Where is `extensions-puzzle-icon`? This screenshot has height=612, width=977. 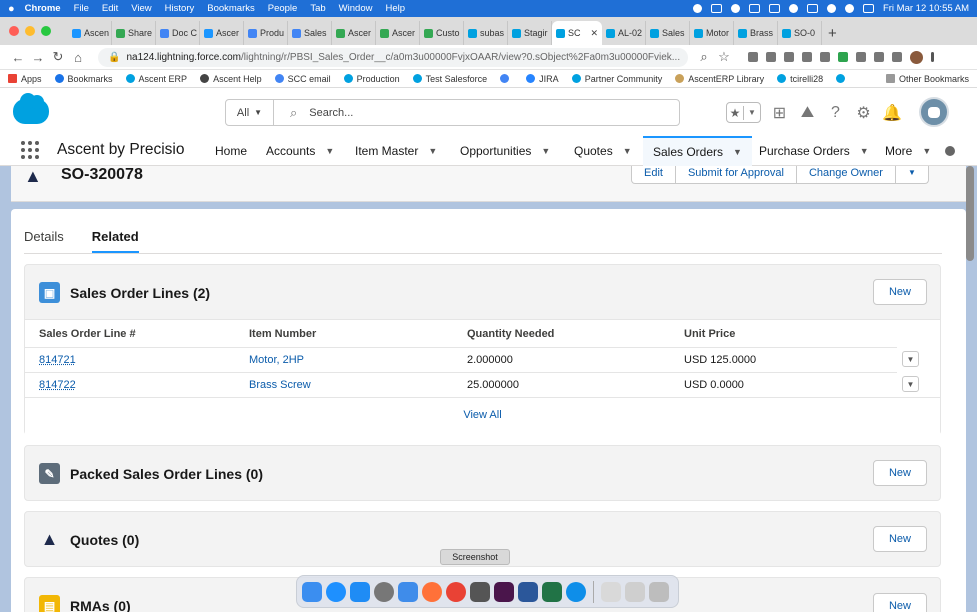
extensions-puzzle-icon is located at coordinates (897, 57).